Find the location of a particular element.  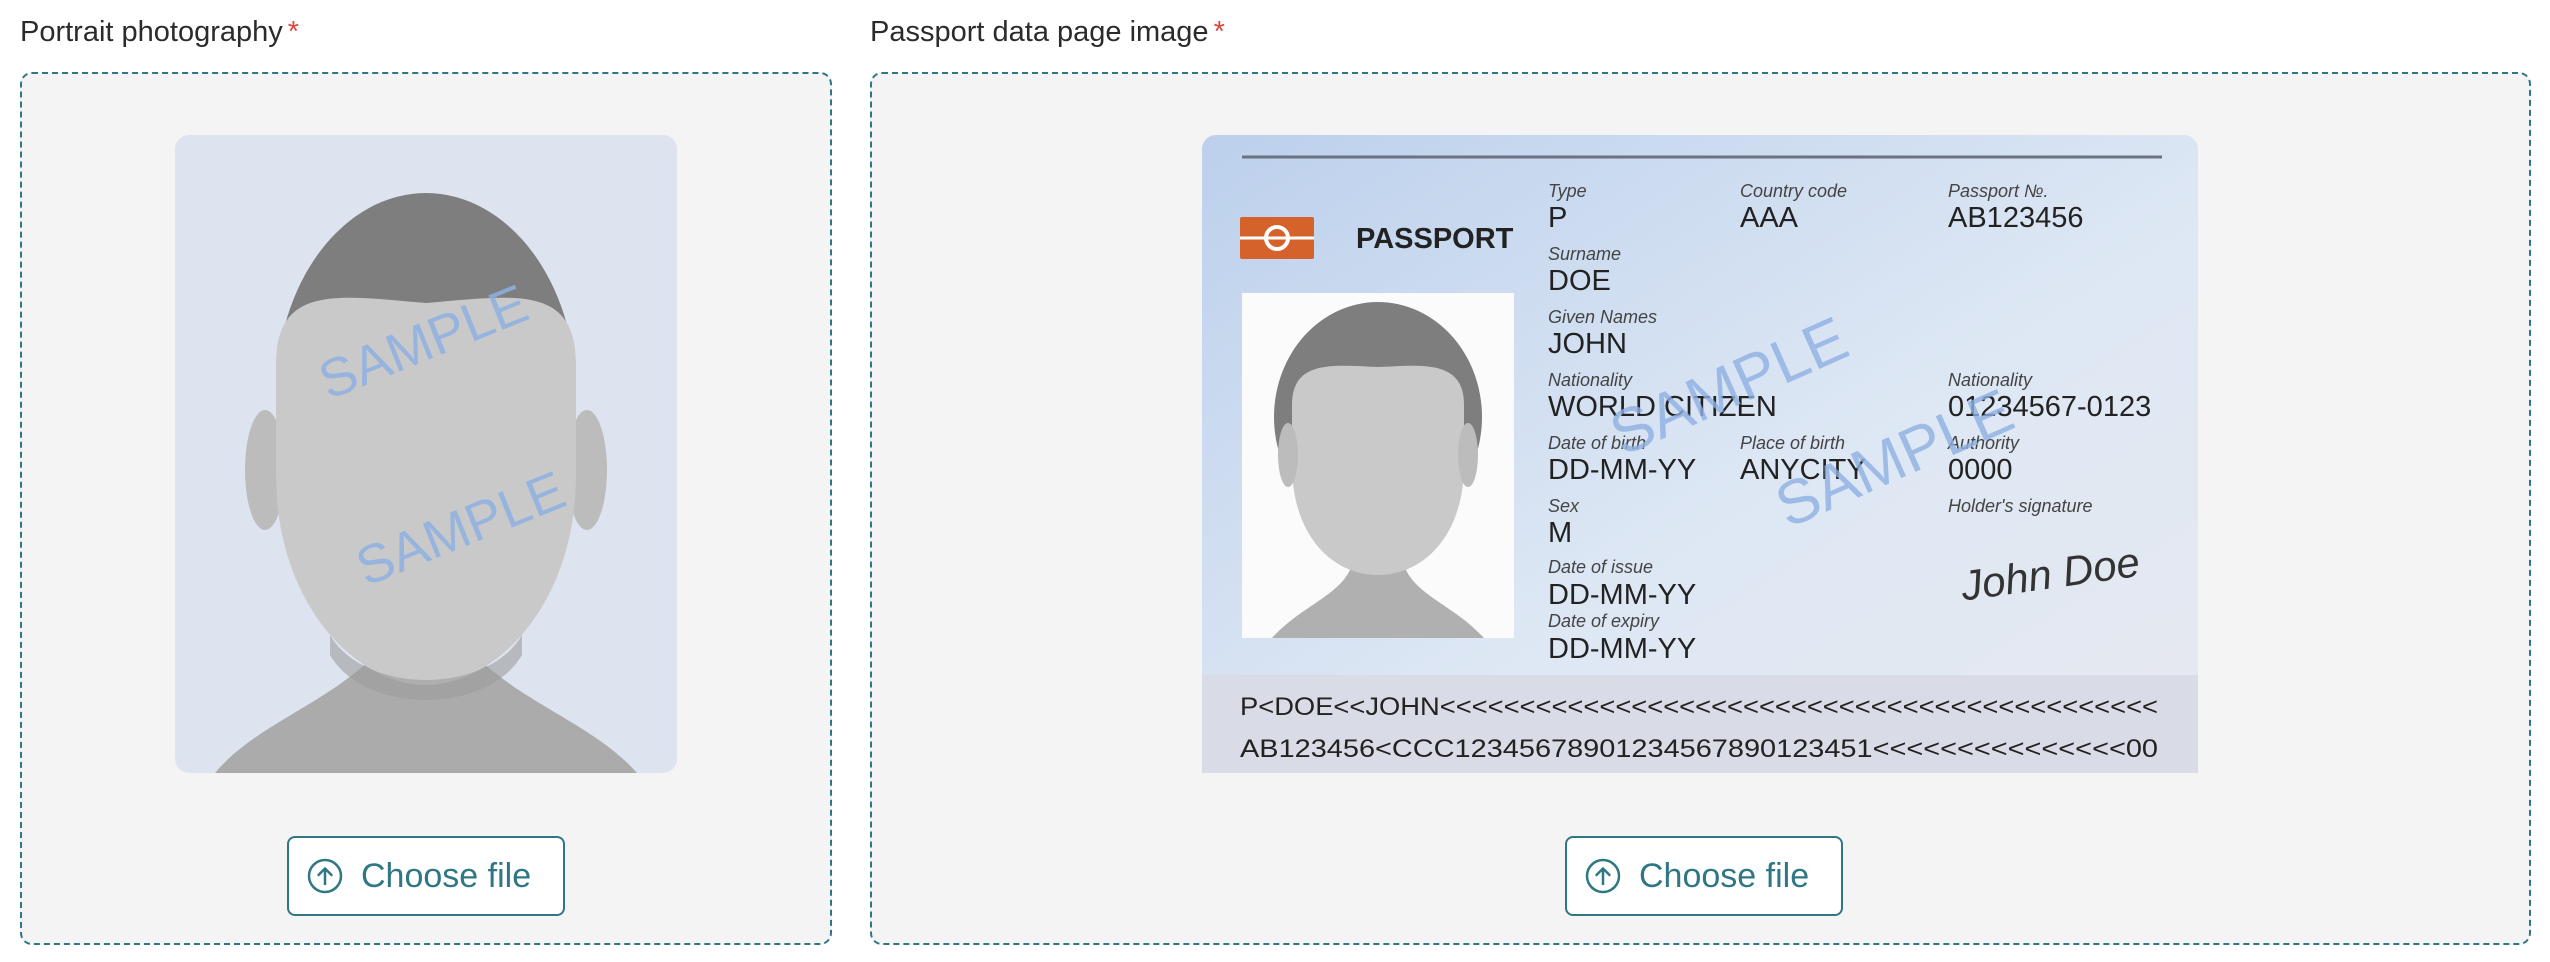

signature-label: Holder's signature is located at coordinates (2020, 506).